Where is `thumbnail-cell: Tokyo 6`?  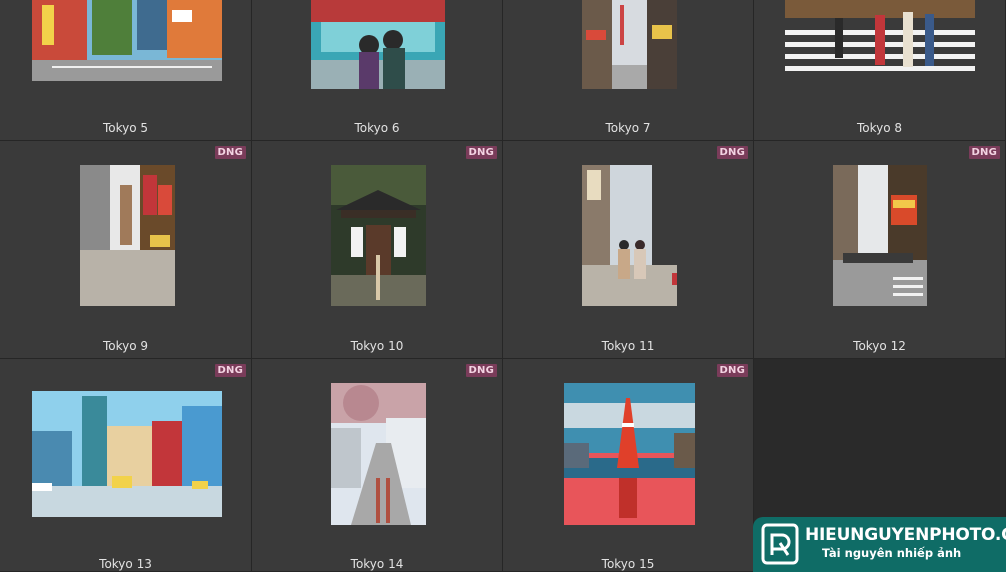 thumbnail-cell: Tokyo 6 is located at coordinates (377, 70).